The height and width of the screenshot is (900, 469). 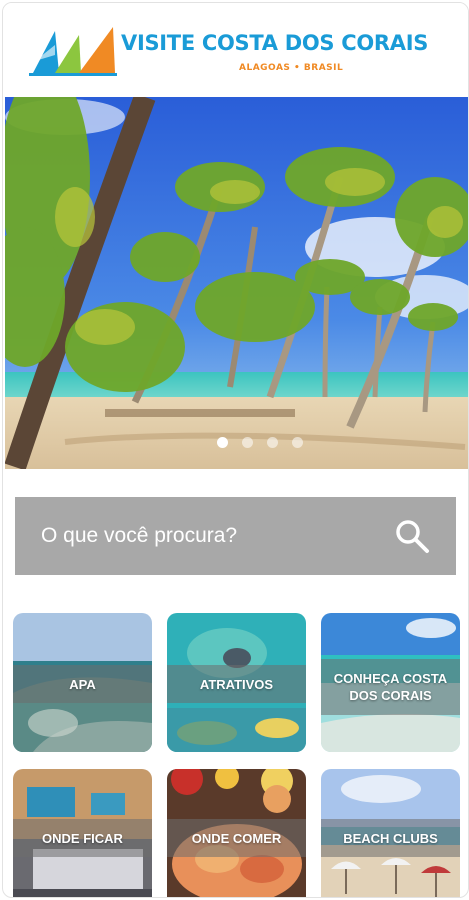 I want to click on tile-atrativos: ATRATIVOS, so click(x=236, y=682).